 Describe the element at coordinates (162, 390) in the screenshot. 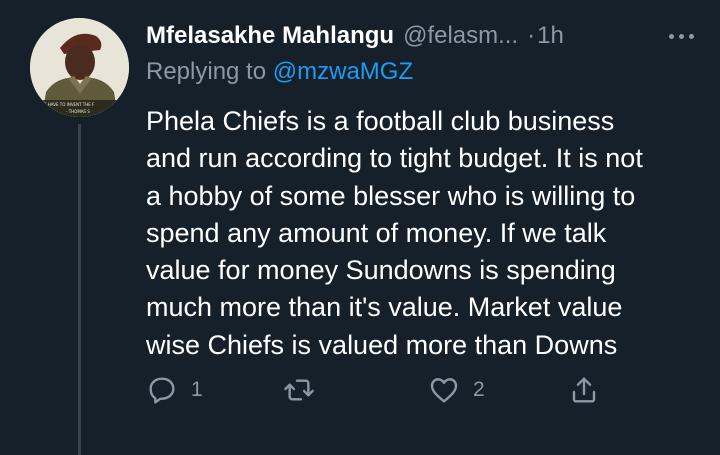

I see `reply-icon` at that location.